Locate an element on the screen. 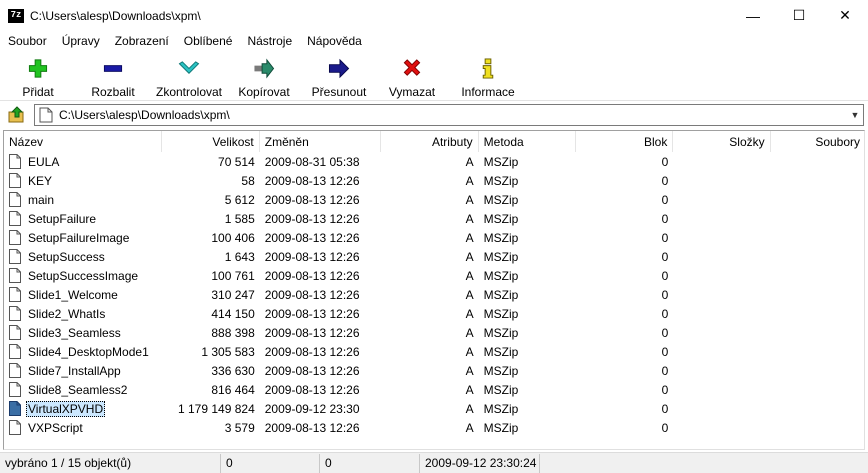 The height and width of the screenshot is (473, 868). copy-label: Kopírovat is located at coordinates (264, 92).